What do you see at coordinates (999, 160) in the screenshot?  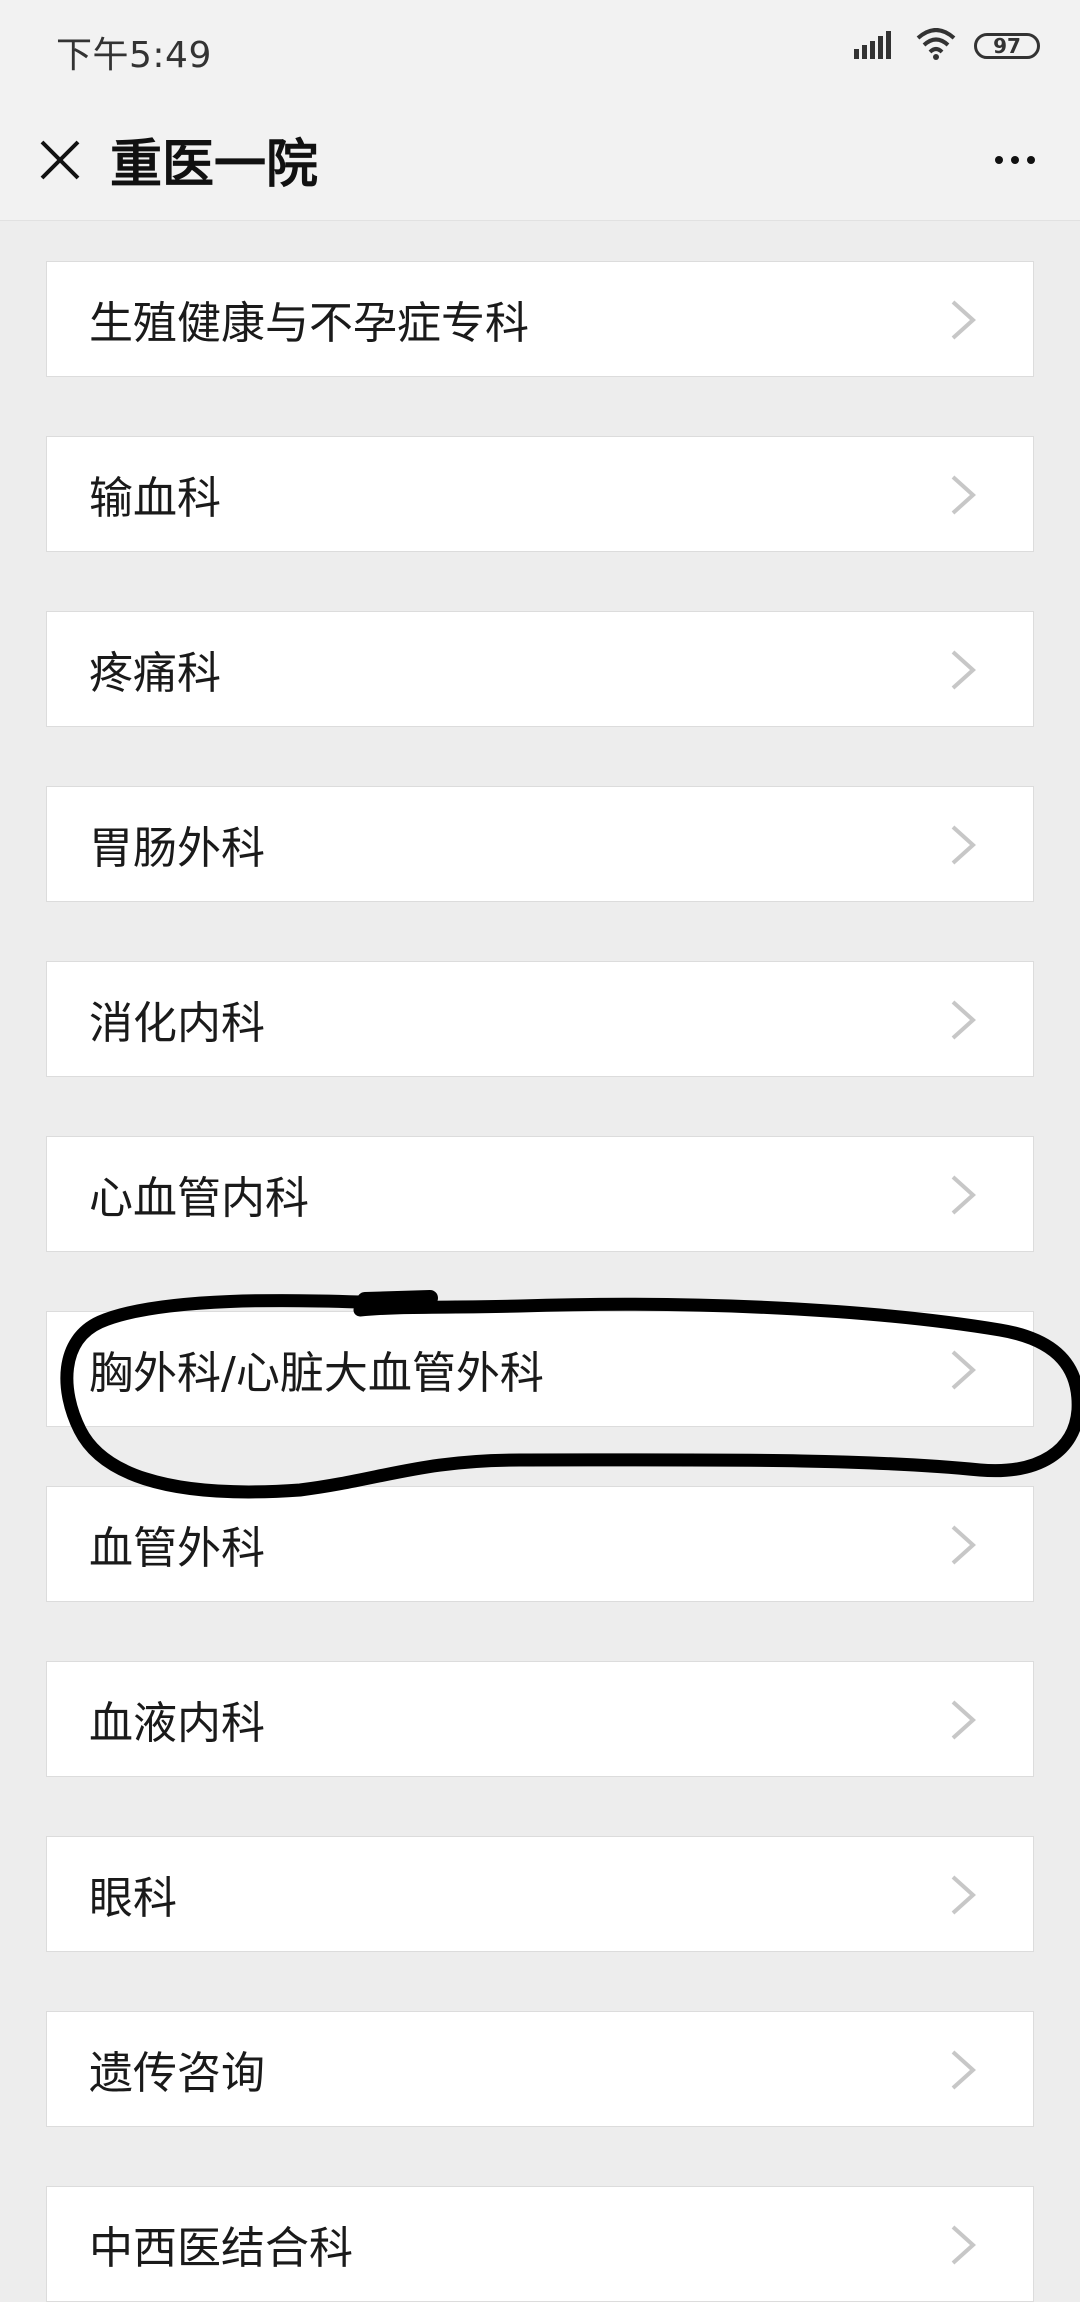 I see `more-icon` at bounding box center [999, 160].